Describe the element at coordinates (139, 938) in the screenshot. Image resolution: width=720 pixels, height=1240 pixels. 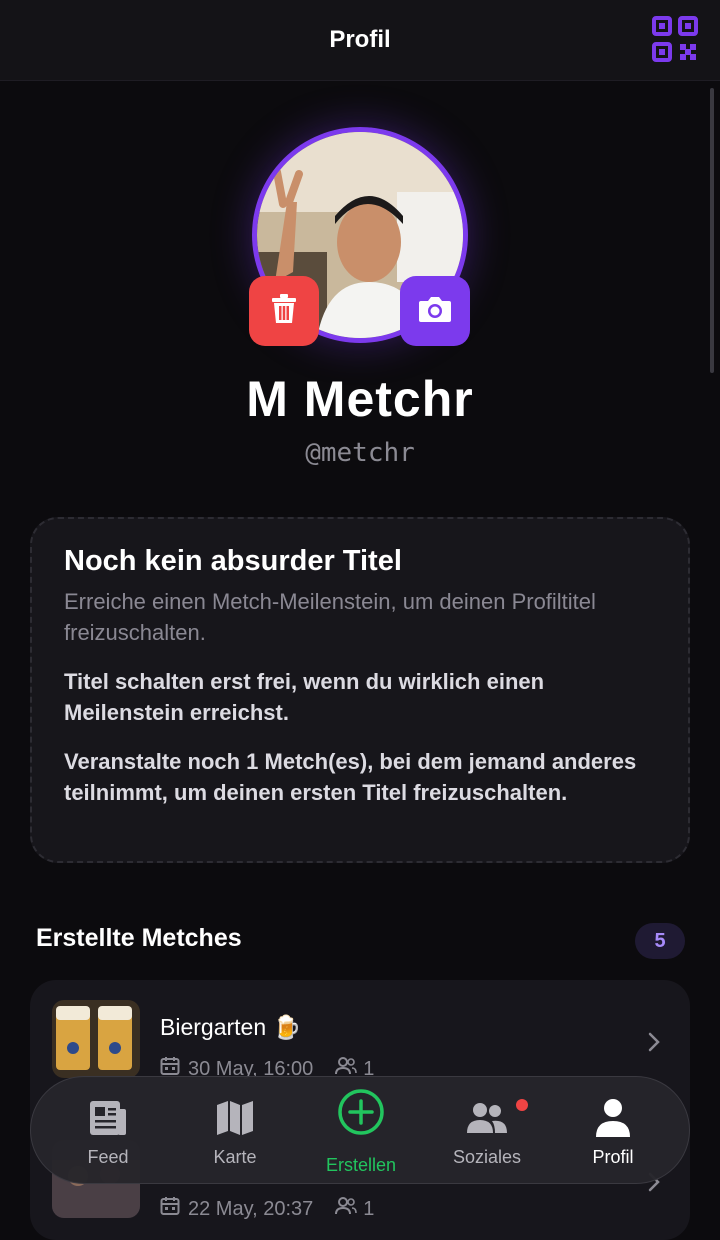
I see `section-title-created: Erstellte Metches` at that location.